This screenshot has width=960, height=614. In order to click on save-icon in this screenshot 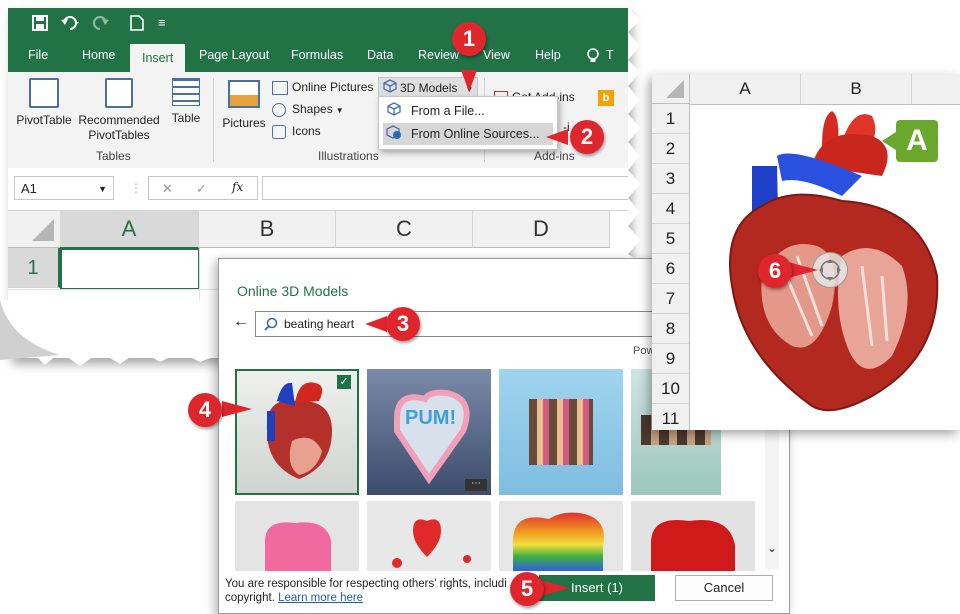, I will do `click(40, 25)`.